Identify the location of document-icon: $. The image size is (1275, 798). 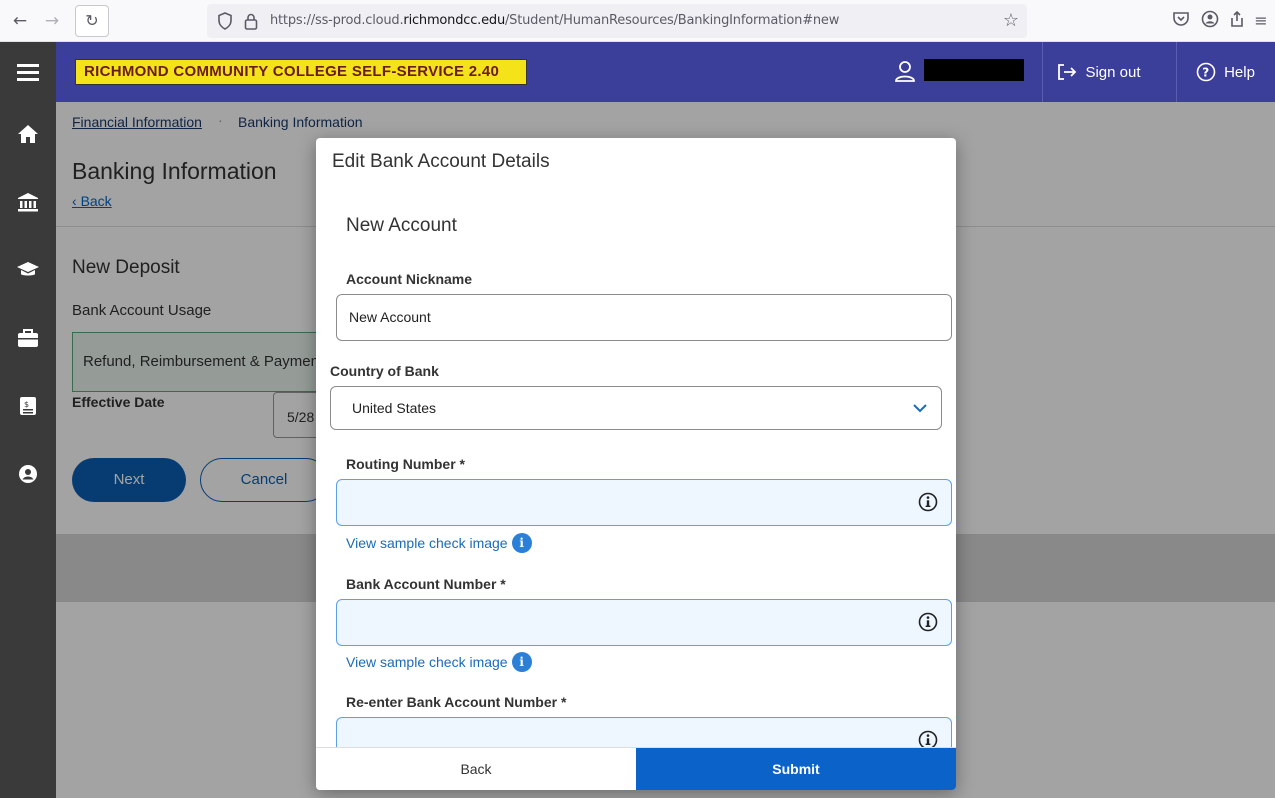
(28, 406).